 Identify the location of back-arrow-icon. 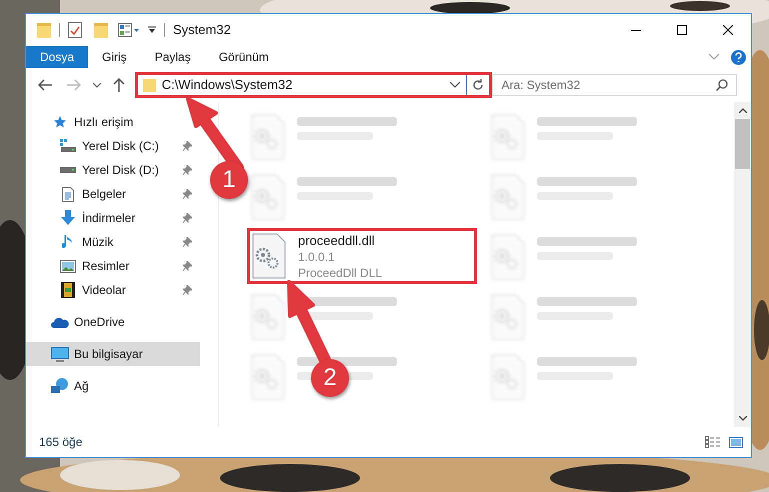
(45, 85).